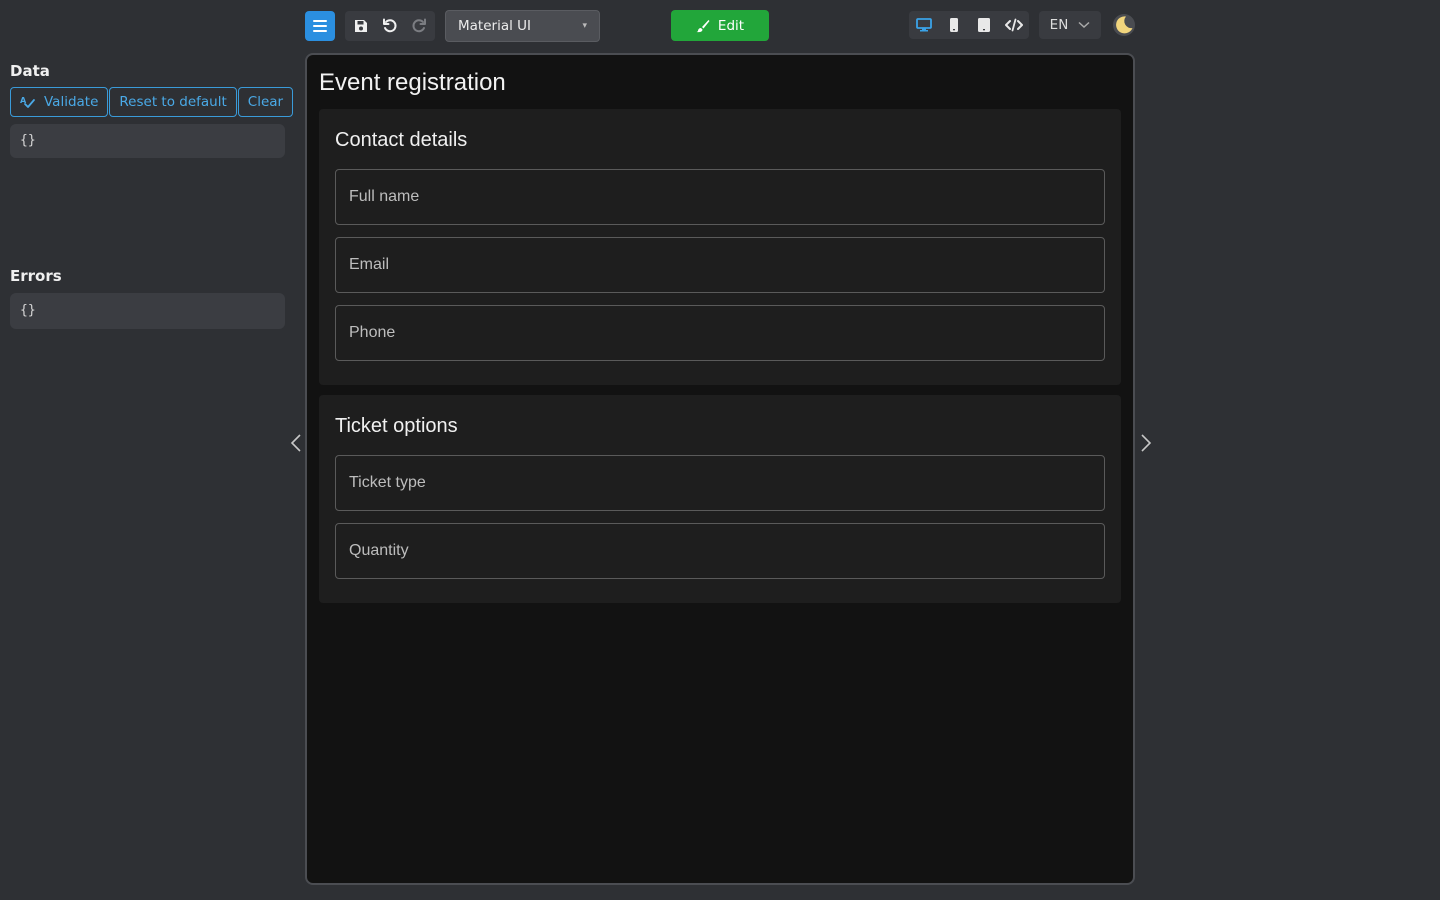  I want to click on mobile-view-button, so click(954, 25).